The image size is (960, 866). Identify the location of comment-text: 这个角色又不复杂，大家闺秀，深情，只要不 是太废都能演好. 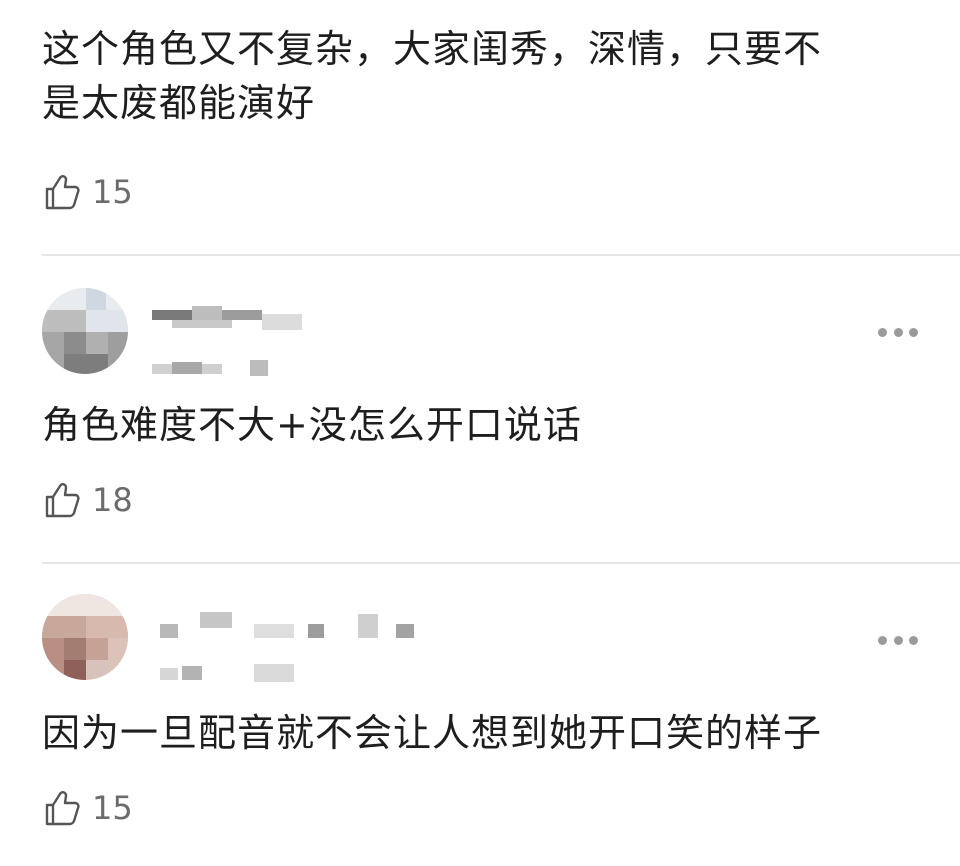
(482, 76).